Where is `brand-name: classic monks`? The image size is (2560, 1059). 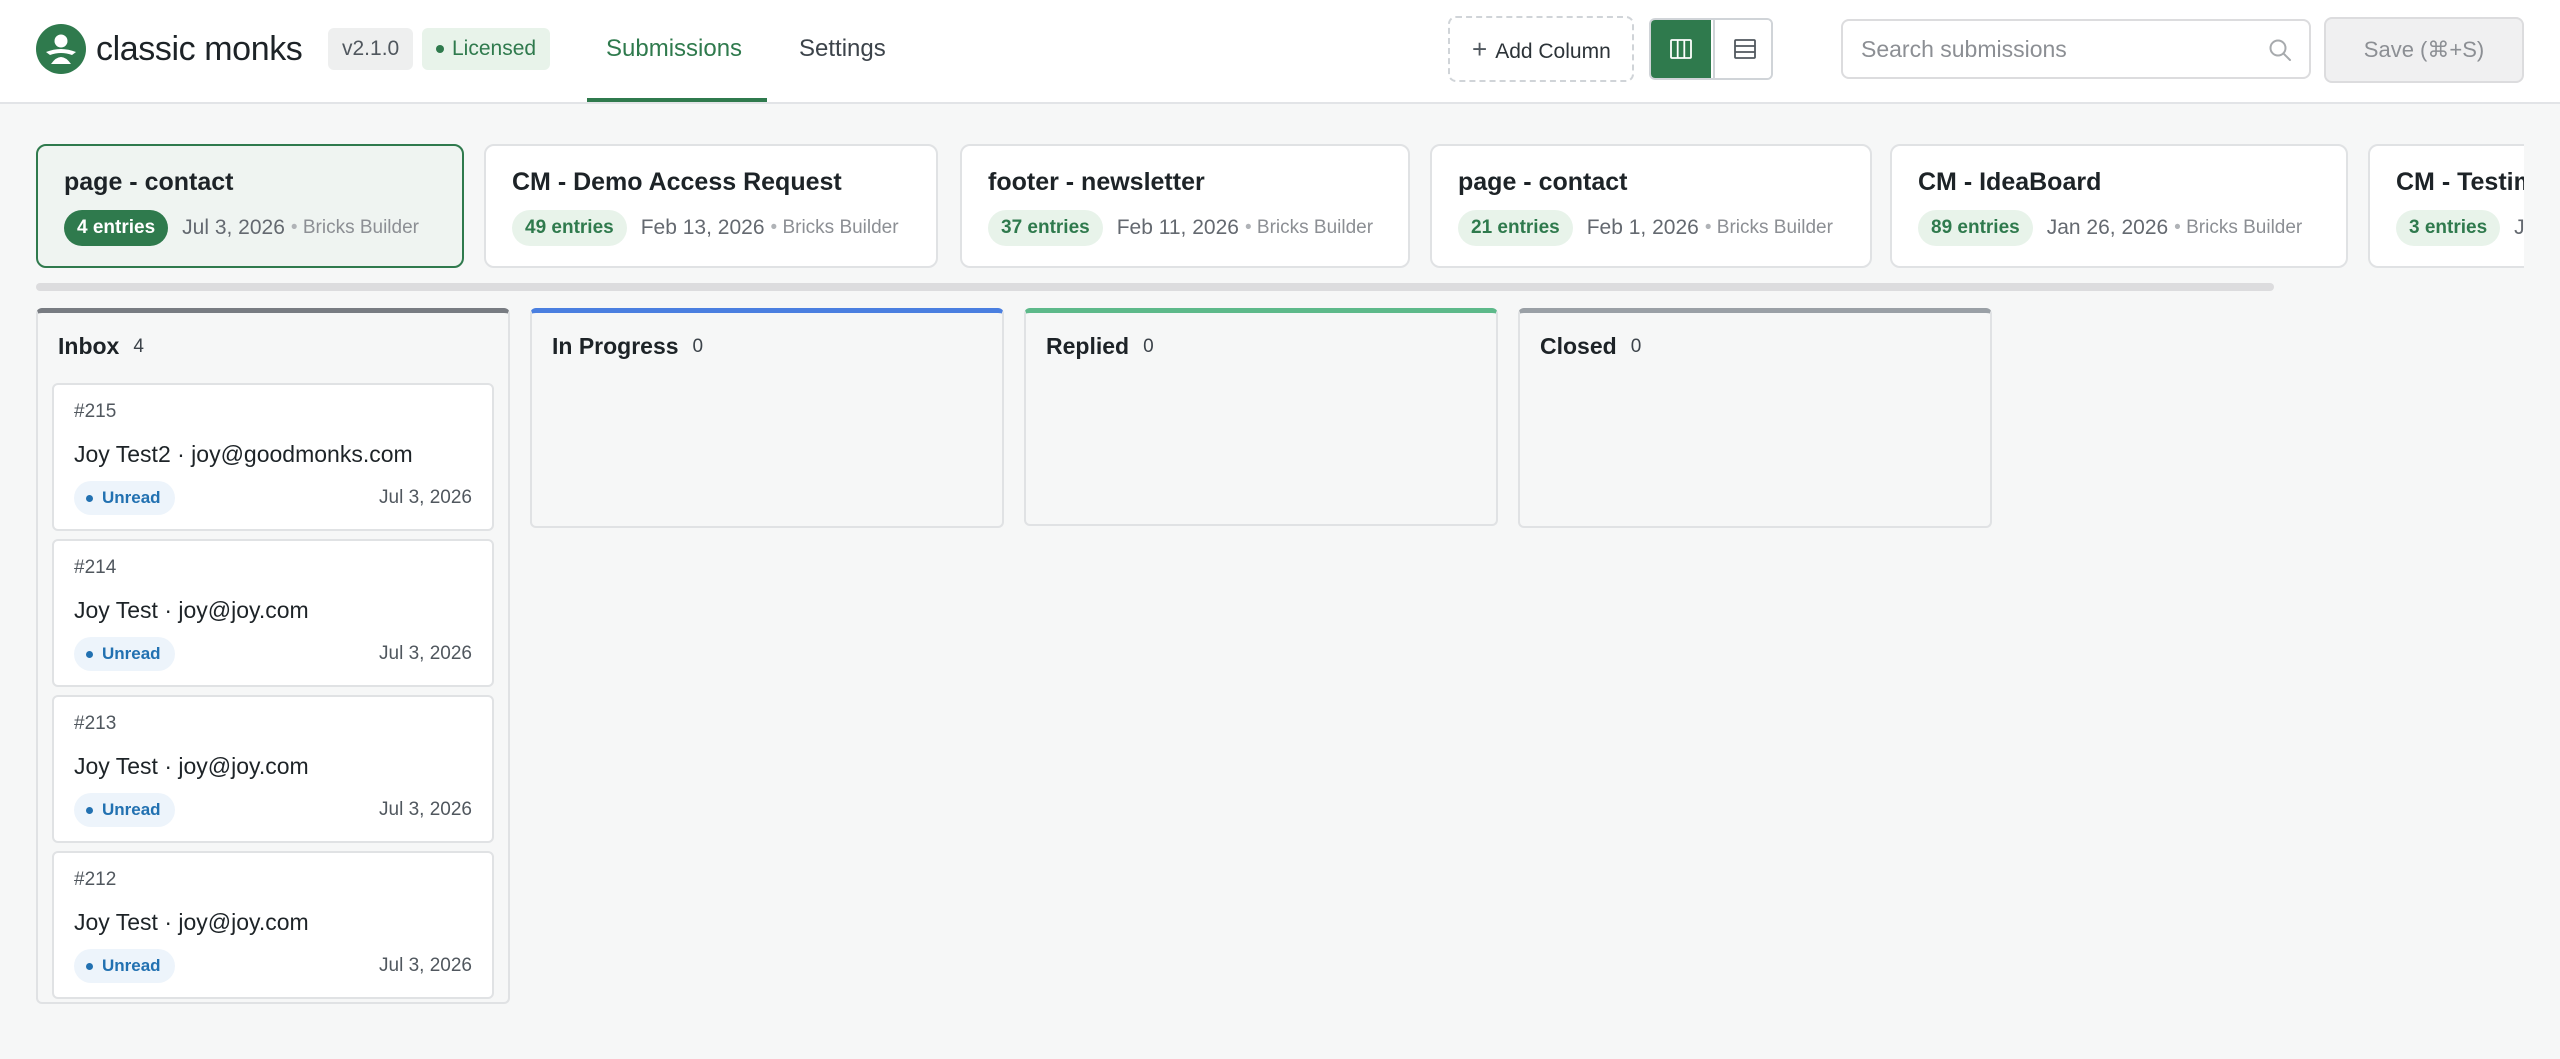
brand-name: classic monks is located at coordinates (199, 49).